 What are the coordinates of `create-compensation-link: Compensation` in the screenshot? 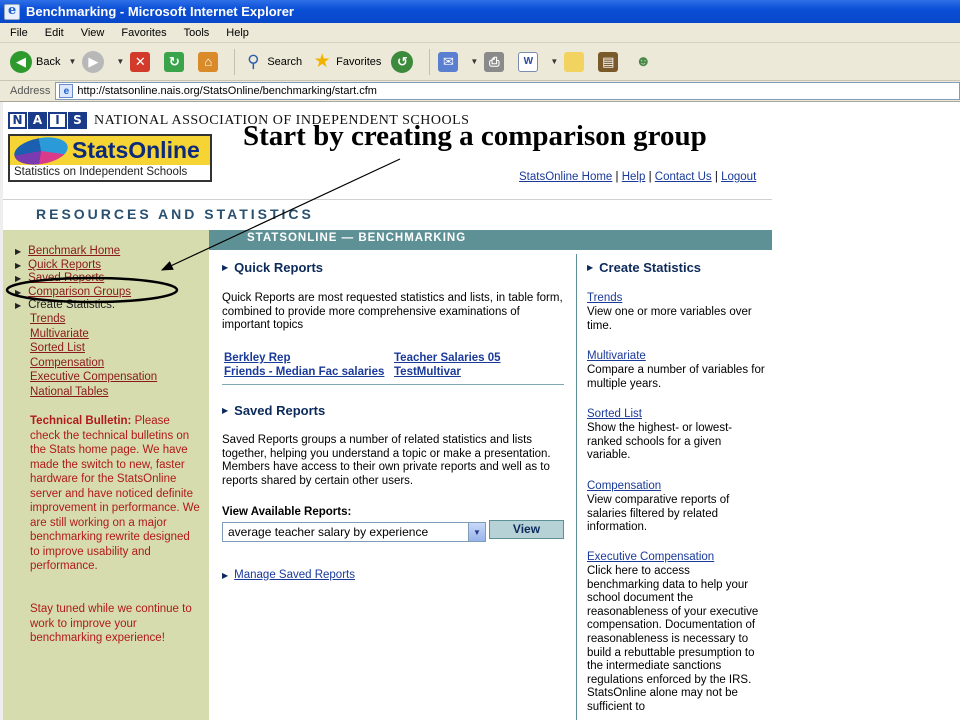 It's located at (624, 486).